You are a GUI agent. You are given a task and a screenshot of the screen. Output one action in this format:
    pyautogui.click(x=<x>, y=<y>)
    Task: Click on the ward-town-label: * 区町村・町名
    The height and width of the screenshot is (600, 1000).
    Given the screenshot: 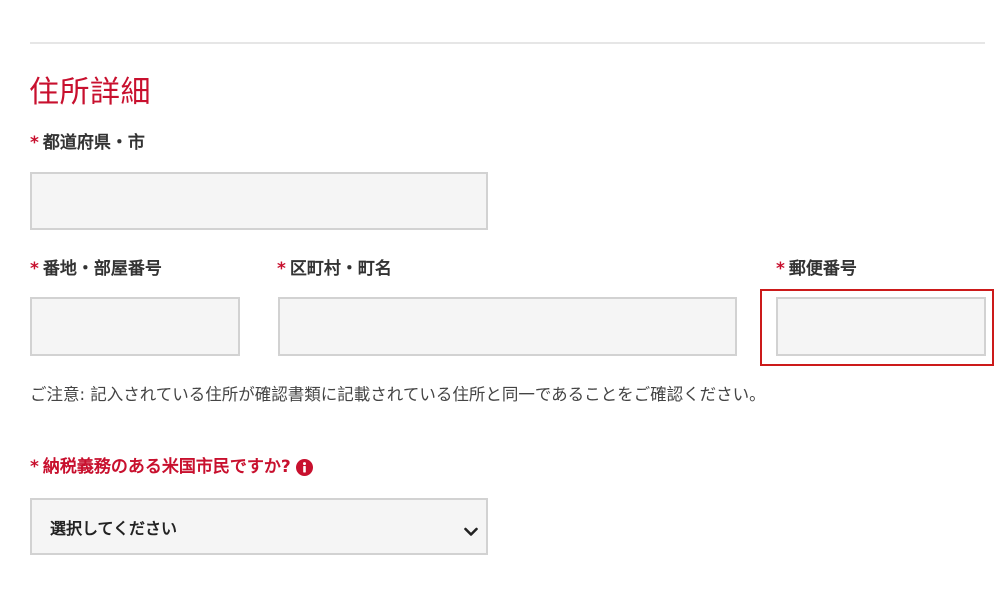 What is the action you would take?
    pyautogui.click(x=334, y=269)
    